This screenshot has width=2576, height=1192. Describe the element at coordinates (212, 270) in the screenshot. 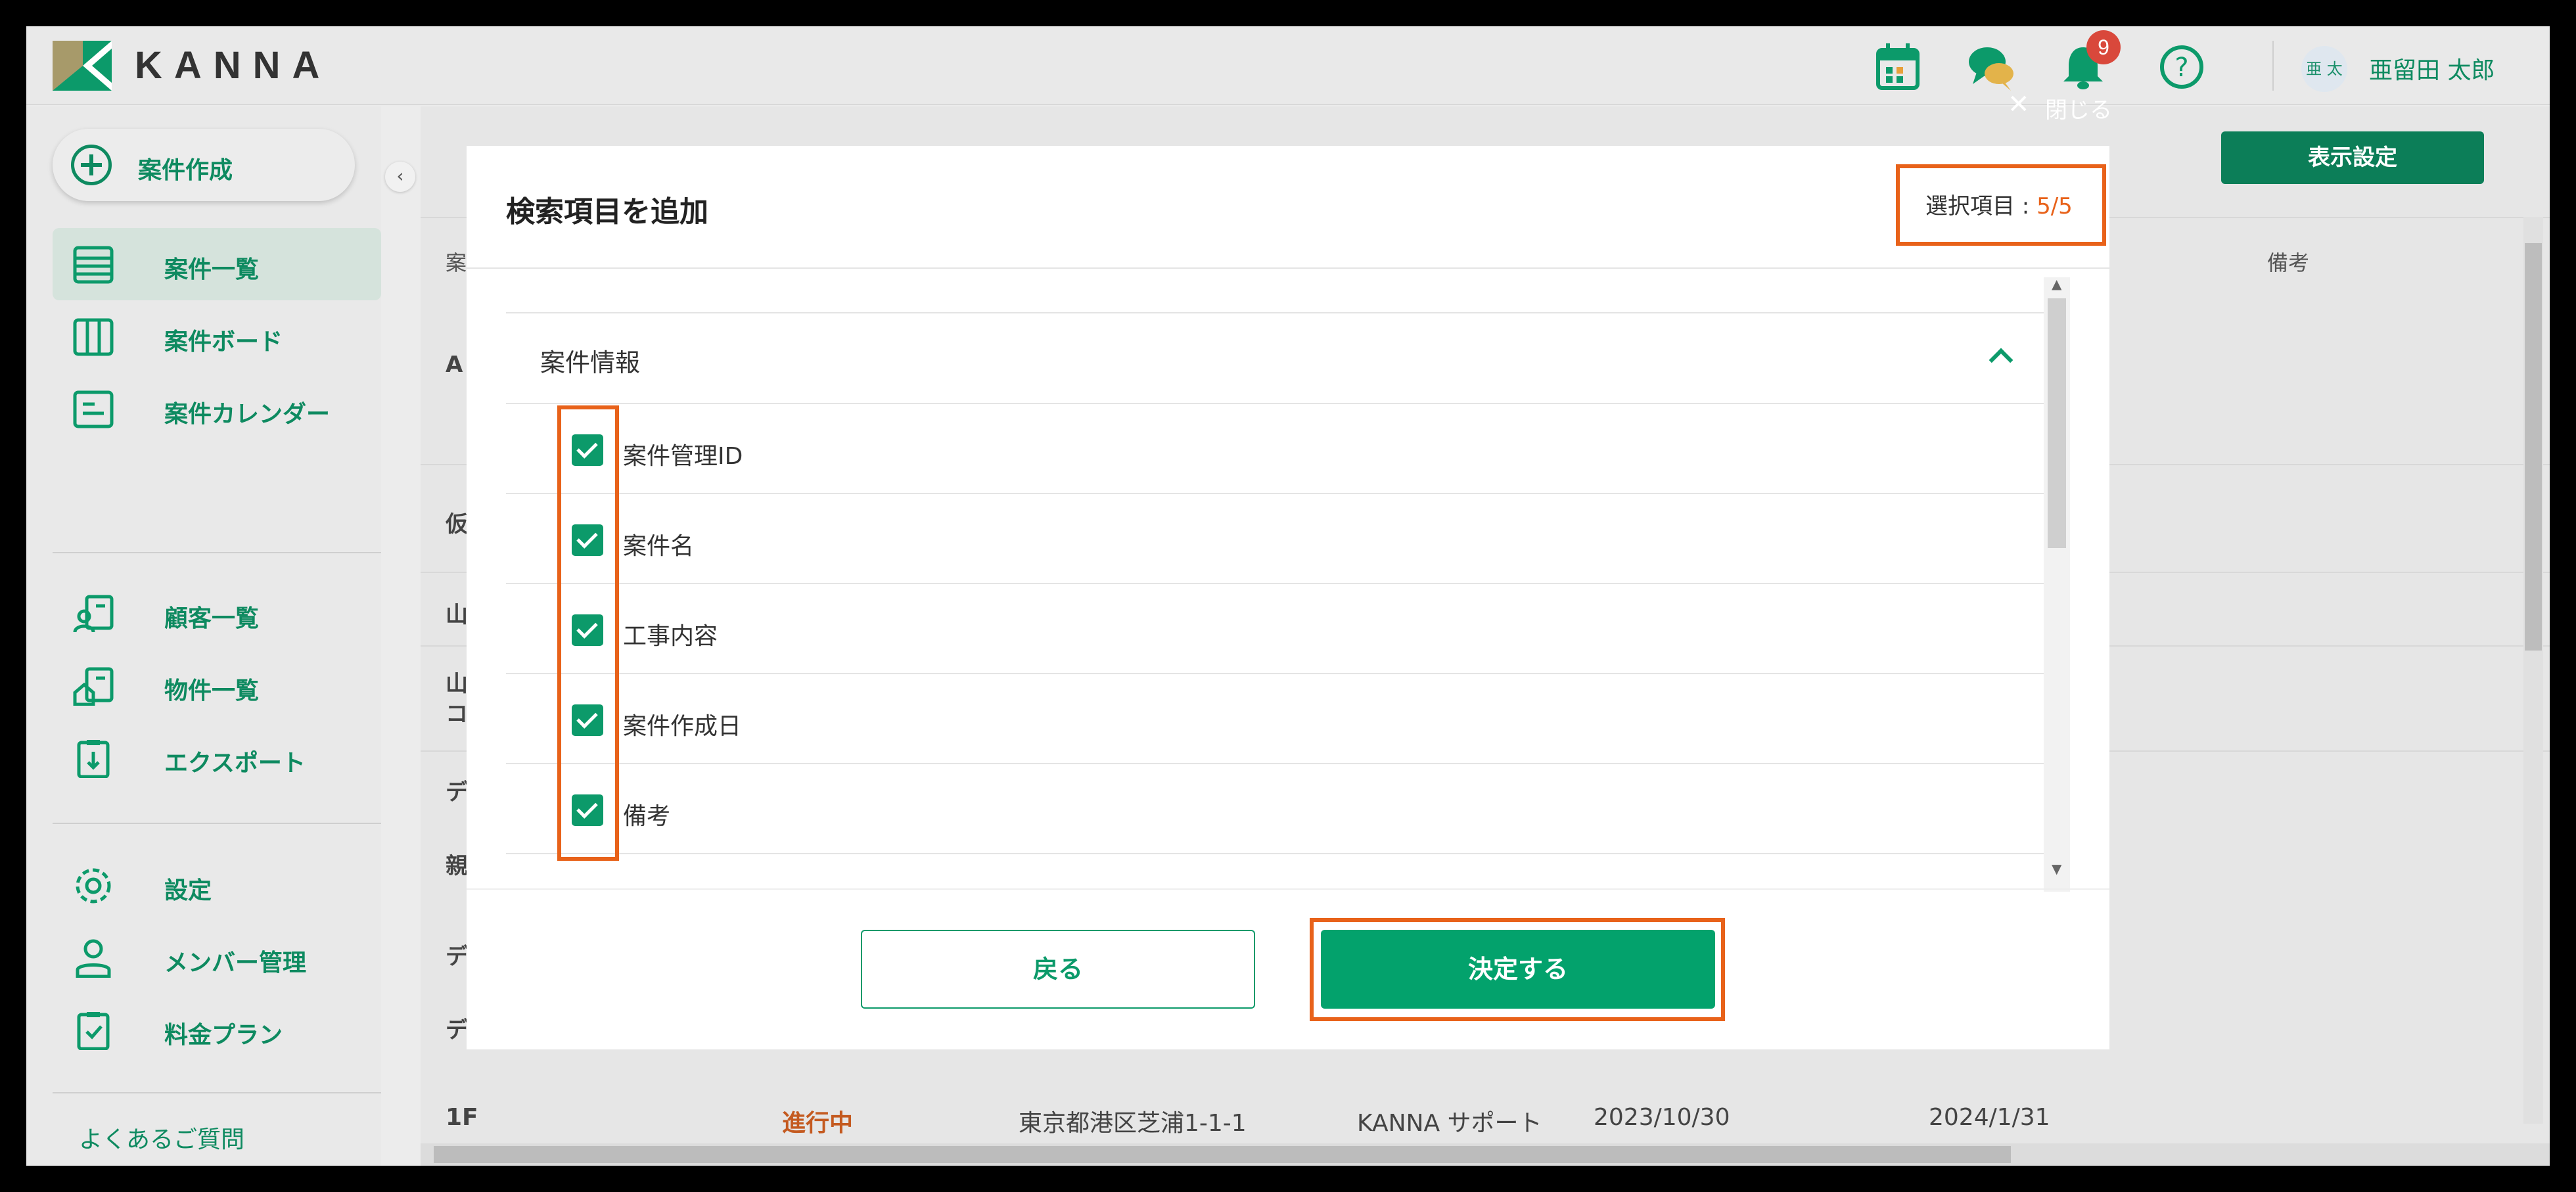

I see `sidebar-item-label: 案件一覧` at that location.